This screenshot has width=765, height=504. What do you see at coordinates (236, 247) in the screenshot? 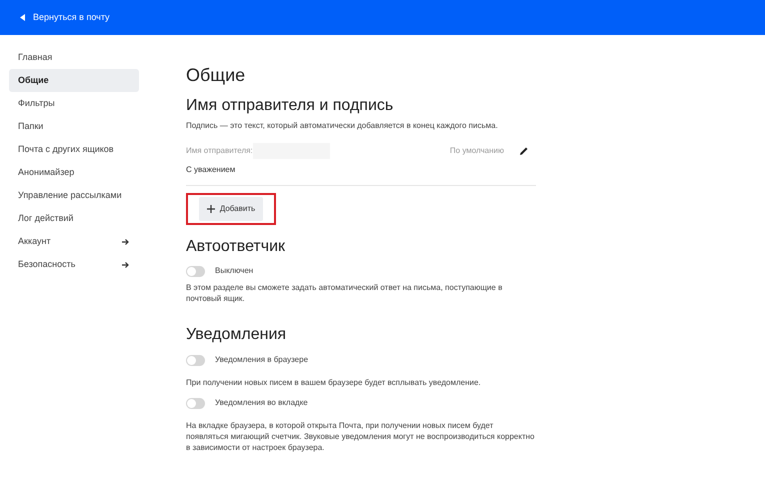
I see `section-heading: Автоответчик` at bounding box center [236, 247].